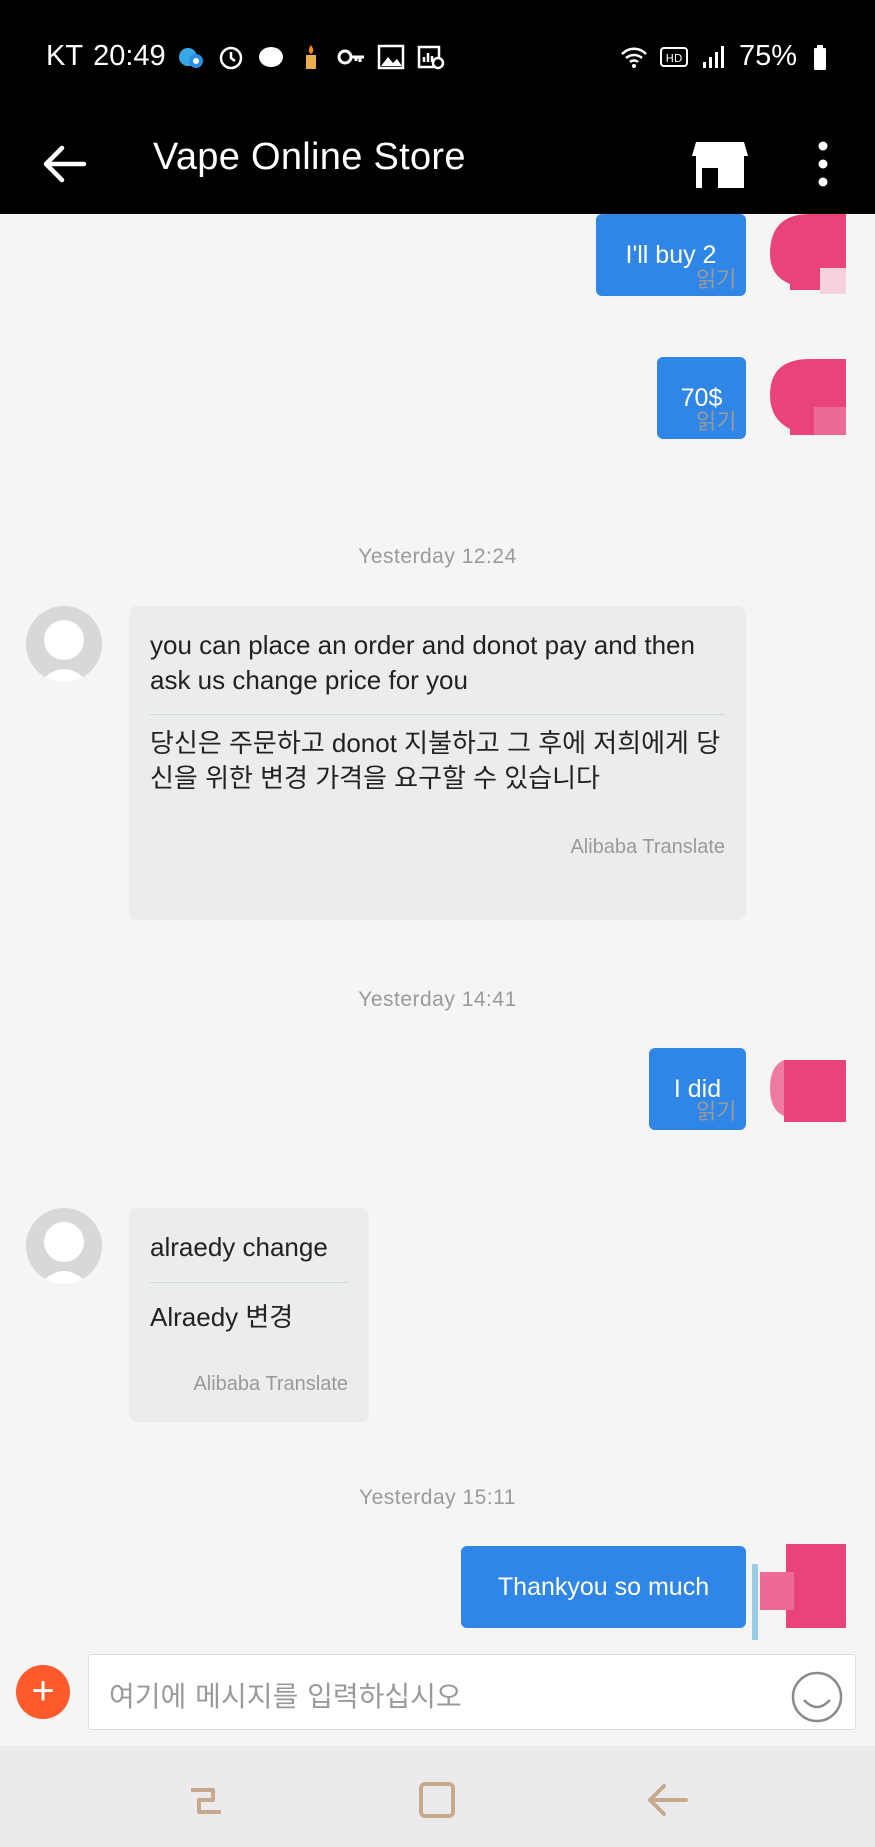 The height and width of the screenshot is (1847, 875). I want to click on message-text: Thankyou so much, so click(603, 1586).